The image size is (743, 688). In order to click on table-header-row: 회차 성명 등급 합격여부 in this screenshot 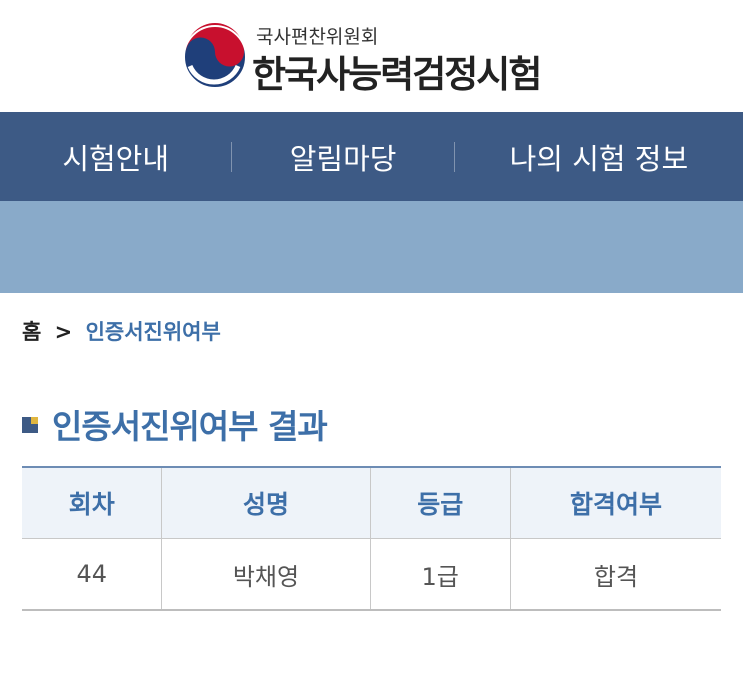, I will do `click(371, 502)`.